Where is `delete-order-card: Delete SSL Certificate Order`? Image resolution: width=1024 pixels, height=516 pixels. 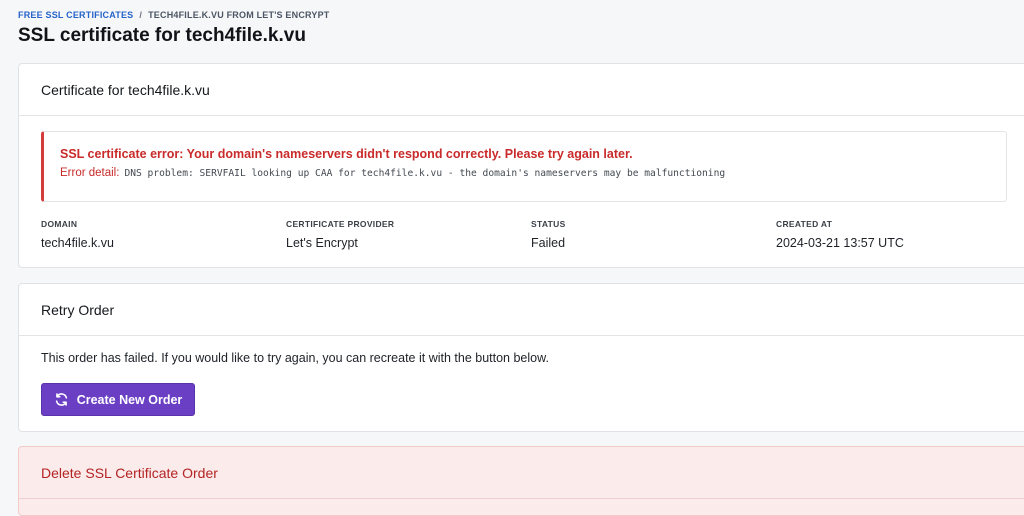
delete-order-card: Delete SSL Certificate Order is located at coordinates (521, 481).